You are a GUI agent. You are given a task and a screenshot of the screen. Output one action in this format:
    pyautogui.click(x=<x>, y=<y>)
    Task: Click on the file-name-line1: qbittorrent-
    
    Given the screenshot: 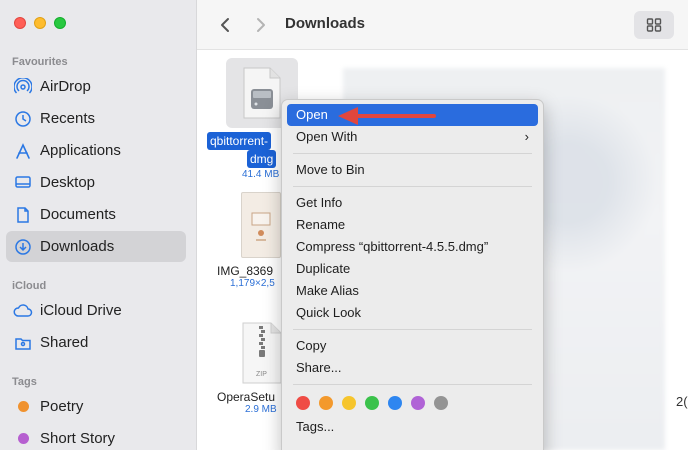 What is the action you would take?
    pyautogui.click(x=239, y=141)
    